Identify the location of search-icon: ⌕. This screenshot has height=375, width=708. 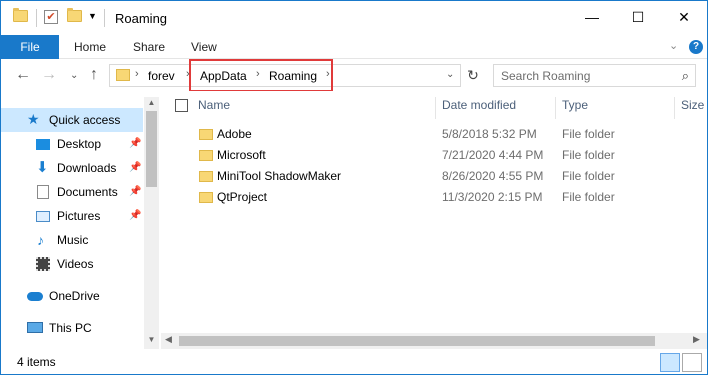
(685, 75).